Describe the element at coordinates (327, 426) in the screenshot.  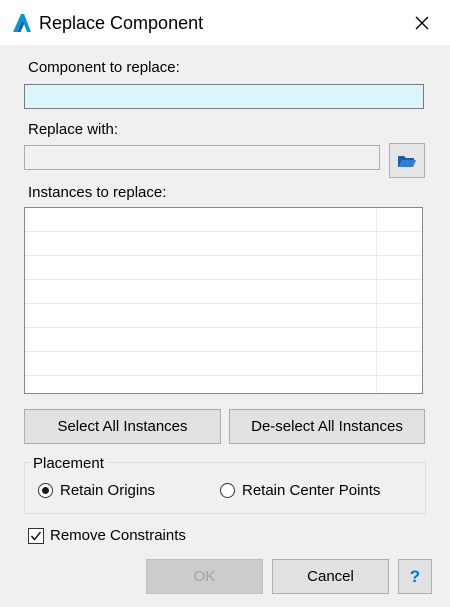
I see `deselect-all-instances-button: De-select All Instances` at that location.